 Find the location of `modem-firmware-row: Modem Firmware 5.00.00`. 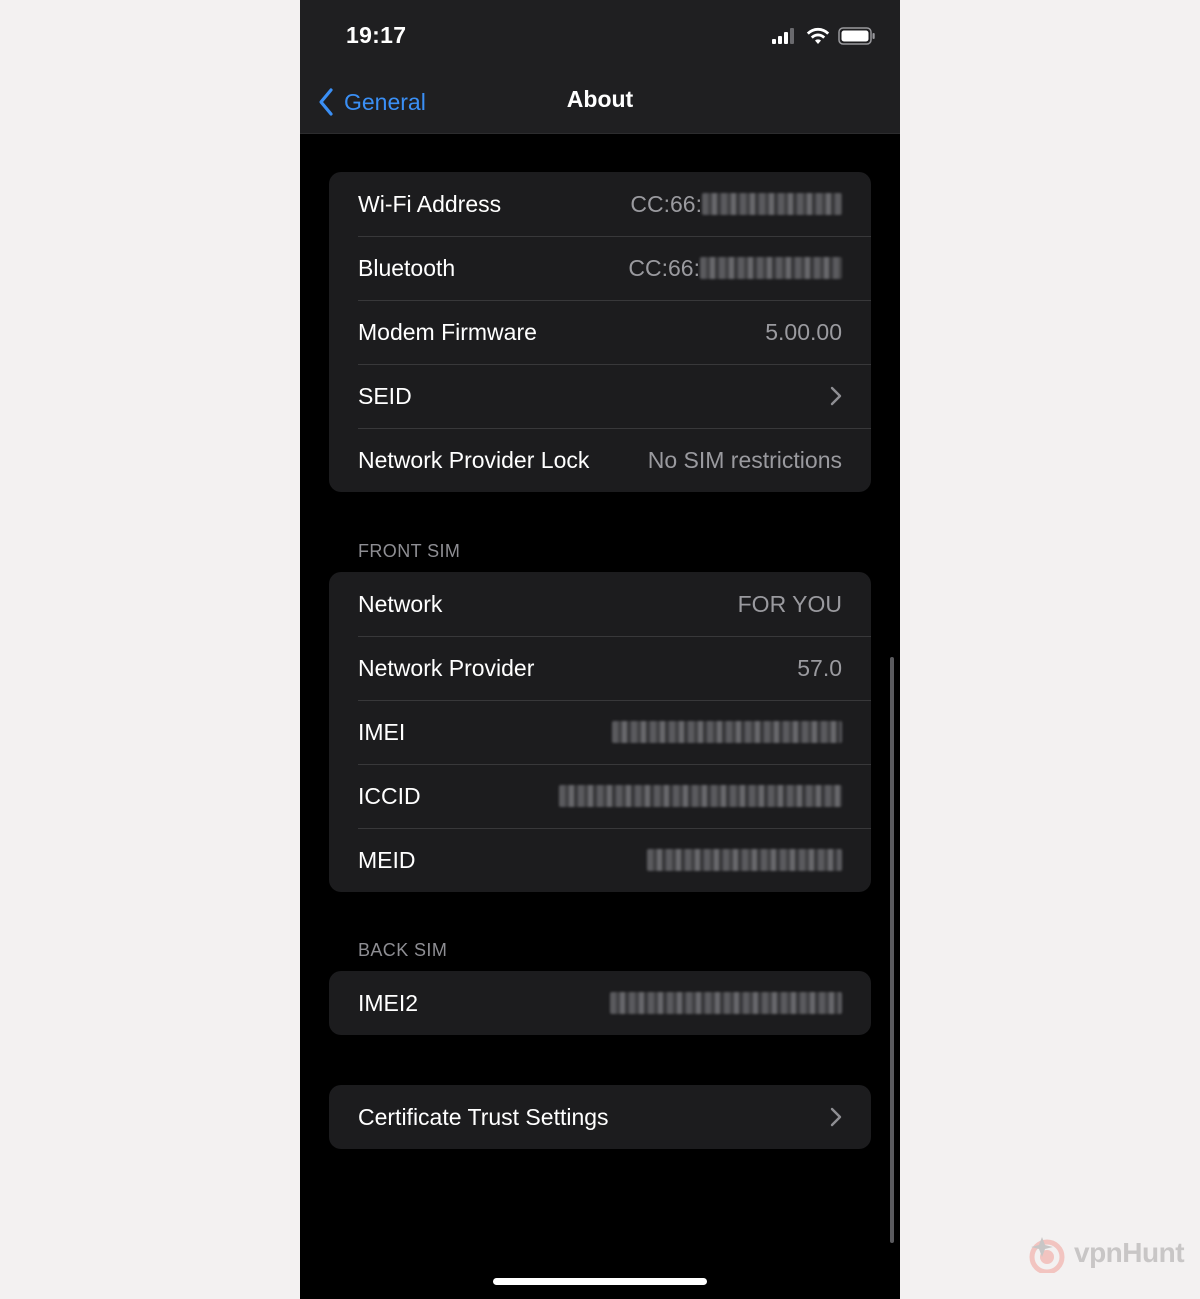

modem-firmware-row: Modem Firmware 5.00.00 is located at coordinates (600, 332).